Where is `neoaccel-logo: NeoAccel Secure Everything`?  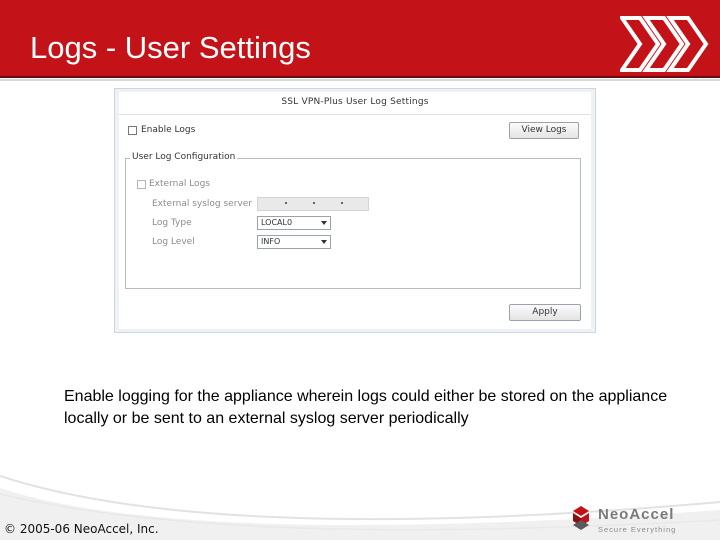
neoaccel-logo: NeoAccel Secure Everything is located at coordinates (640, 521).